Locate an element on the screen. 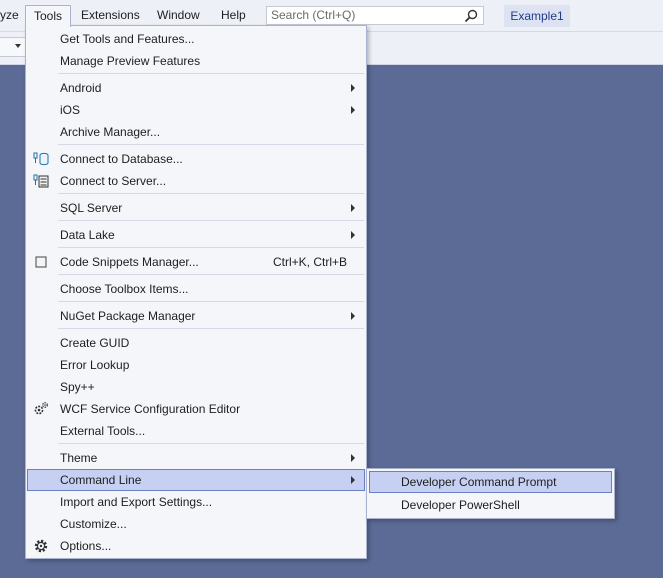  menu-item-label: Theme is located at coordinates (79, 458).